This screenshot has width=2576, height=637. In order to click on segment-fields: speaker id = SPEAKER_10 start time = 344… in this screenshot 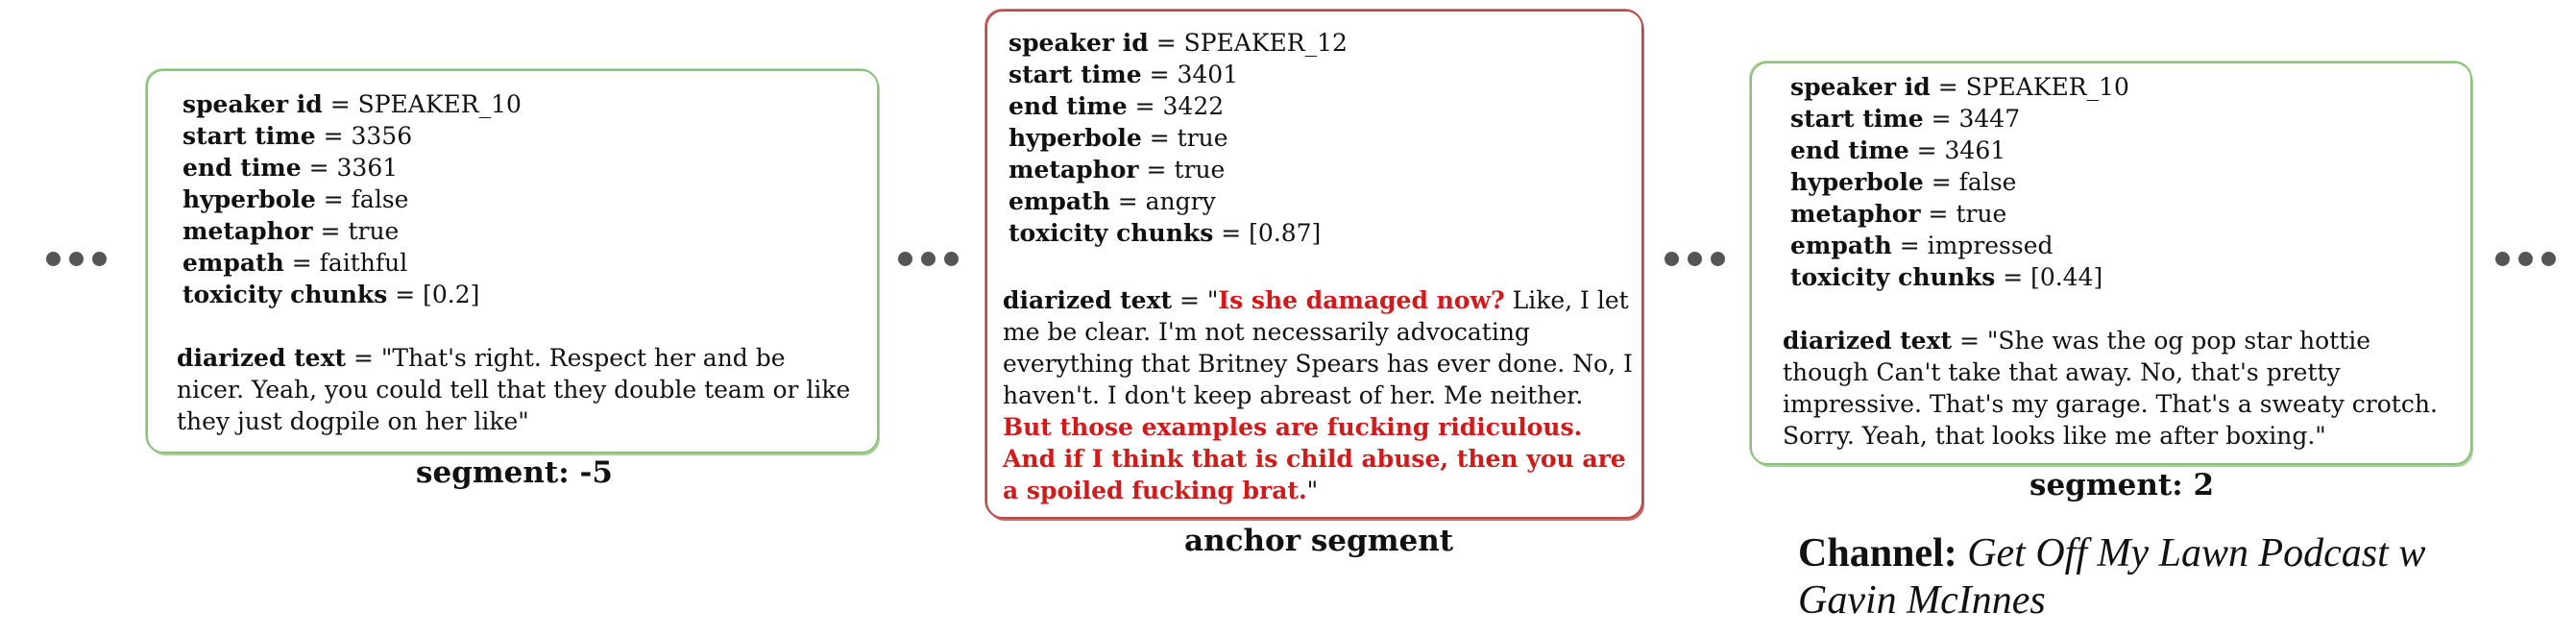, I will do `click(1959, 182)`.